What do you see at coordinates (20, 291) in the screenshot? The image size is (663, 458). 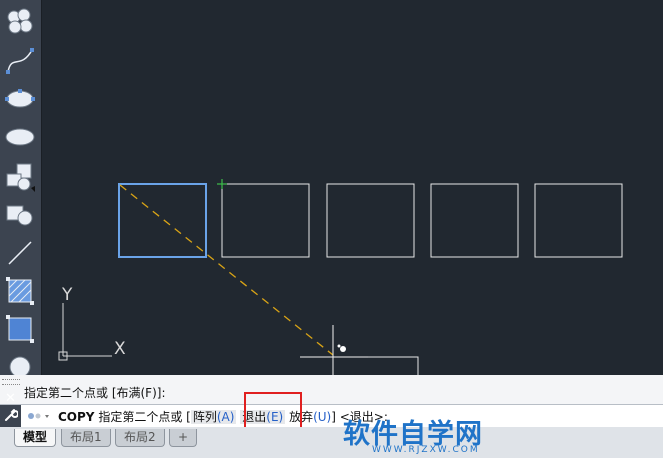 I see `hatch-icon` at bounding box center [20, 291].